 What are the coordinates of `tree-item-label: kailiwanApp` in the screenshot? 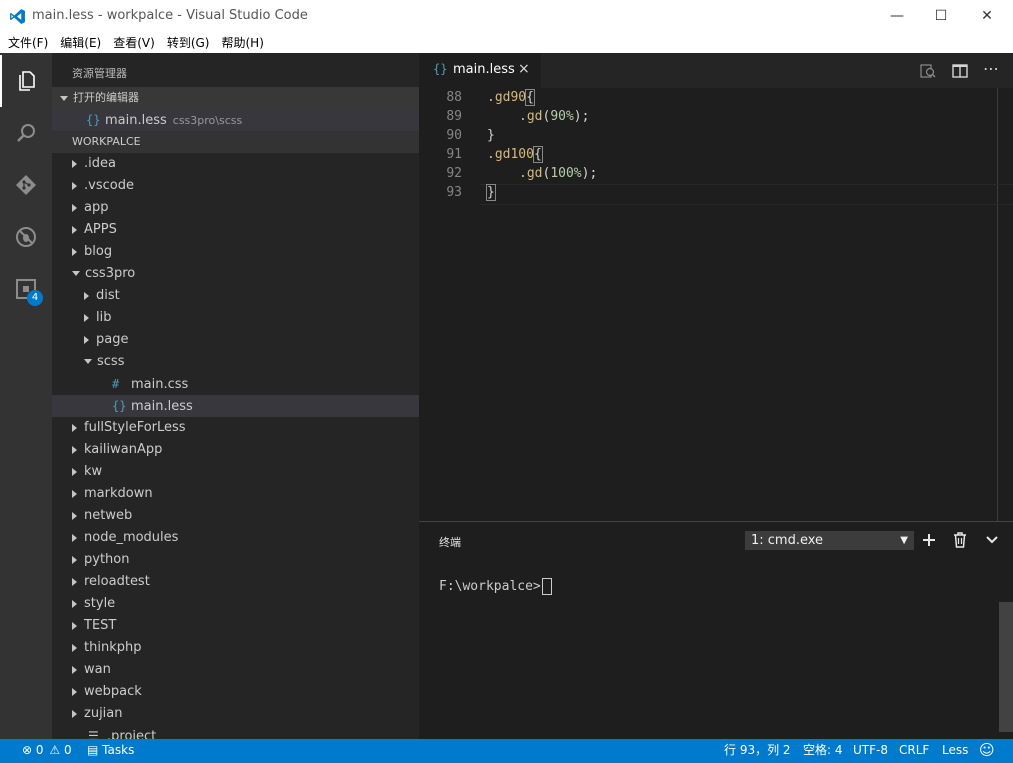 It's located at (123, 449).